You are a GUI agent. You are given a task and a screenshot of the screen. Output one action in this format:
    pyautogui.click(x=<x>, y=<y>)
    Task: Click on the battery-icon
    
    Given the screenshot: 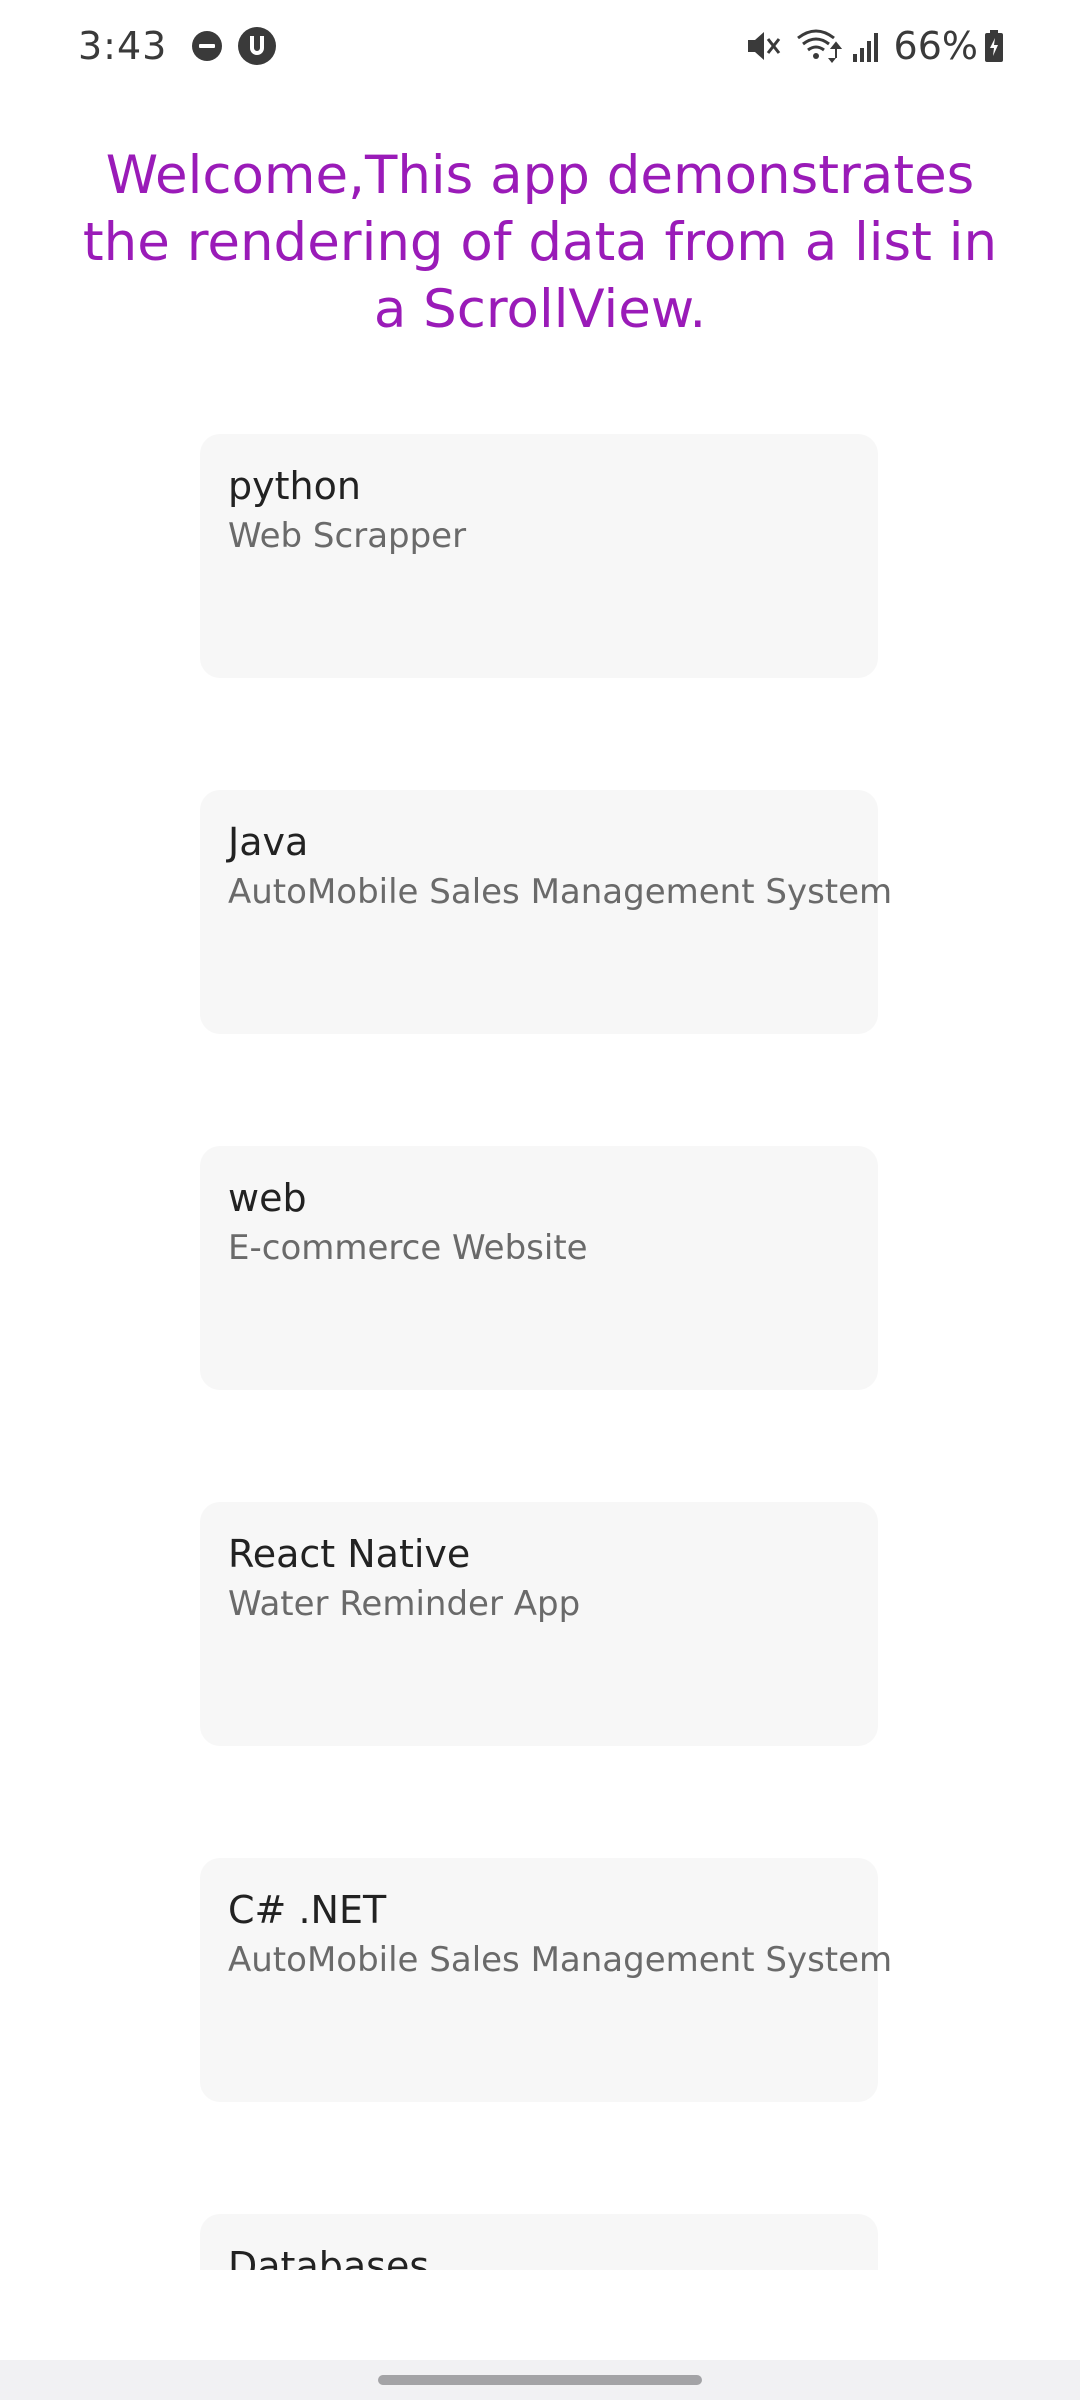 What is the action you would take?
    pyautogui.click(x=994, y=46)
    